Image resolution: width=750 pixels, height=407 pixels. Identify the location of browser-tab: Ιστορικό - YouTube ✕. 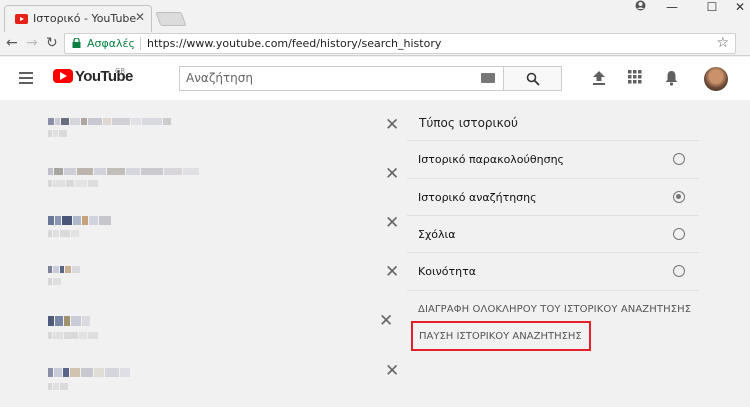
(78, 19).